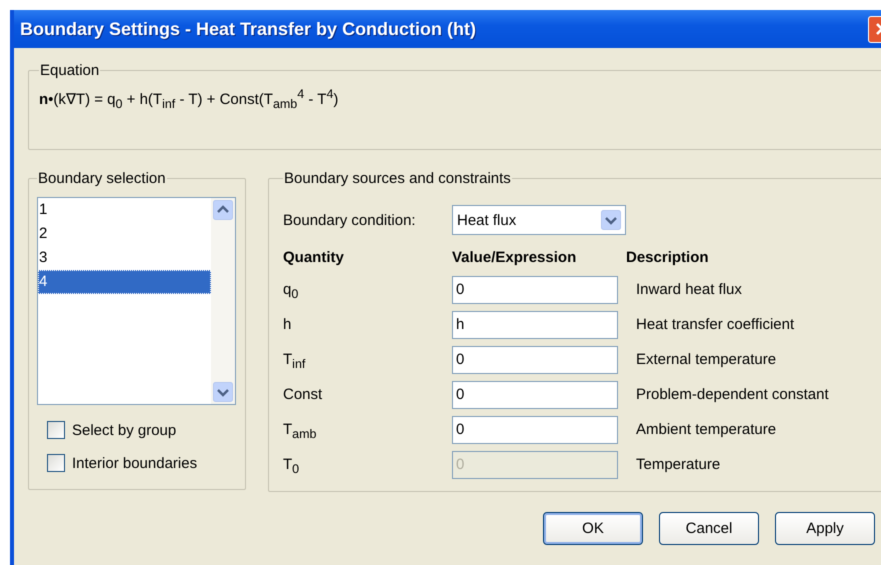  What do you see at coordinates (291, 291) in the screenshot?
I see `quantity-label: q$_{0}$` at bounding box center [291, 291].